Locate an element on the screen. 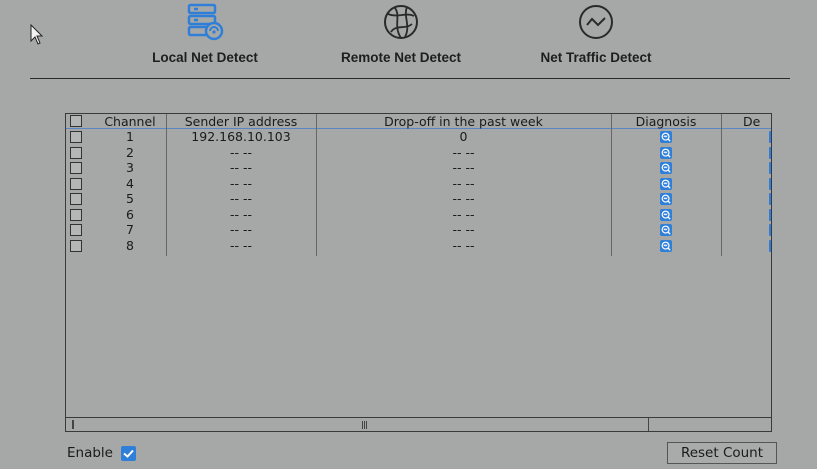  globe-icon is located at coordinates (401, 22).